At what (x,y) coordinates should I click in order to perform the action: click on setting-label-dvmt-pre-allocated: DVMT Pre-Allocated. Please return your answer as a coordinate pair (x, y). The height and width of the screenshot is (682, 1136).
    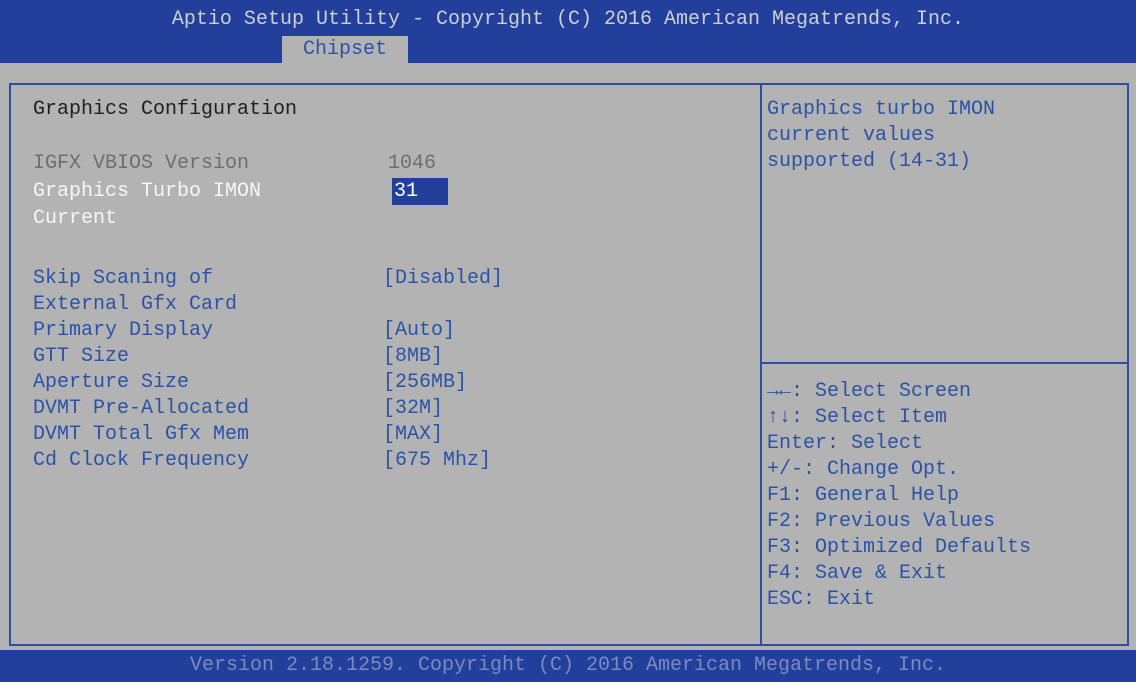
    Looking at the image, I should click on (141, 408).